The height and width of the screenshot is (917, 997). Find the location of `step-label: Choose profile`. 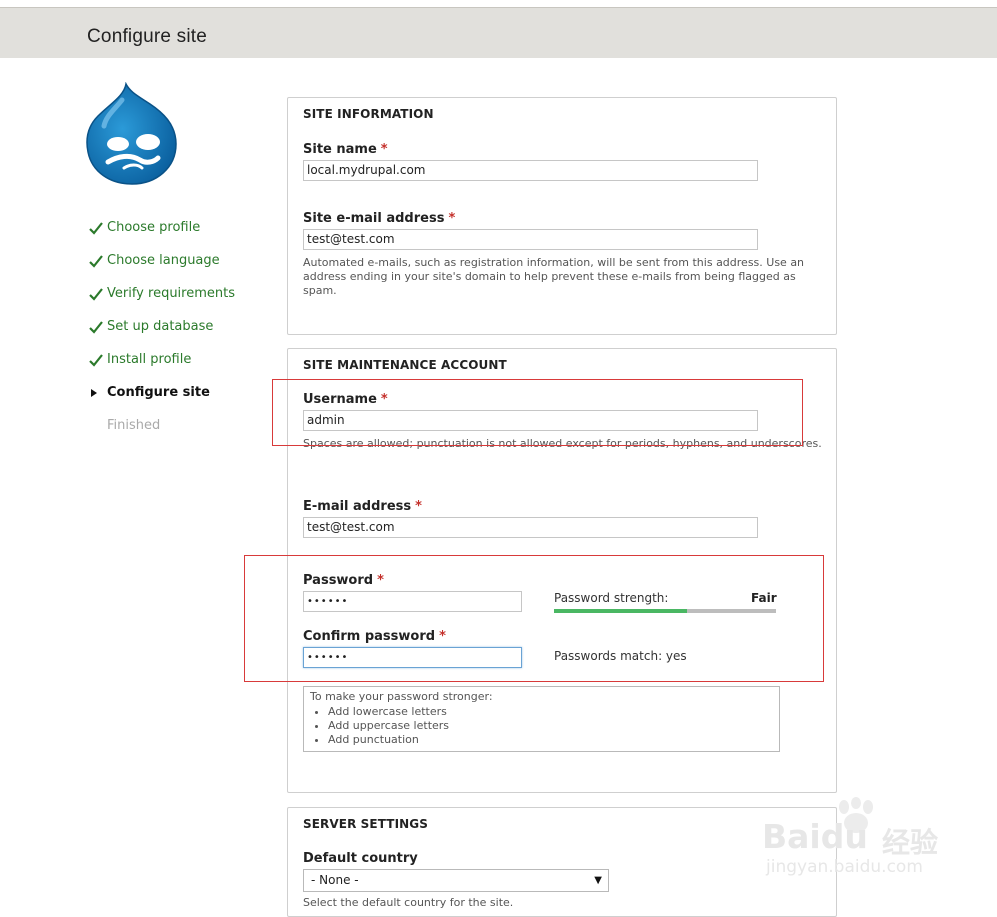

step-label: Choose profile is located at coordinates (154, 227).